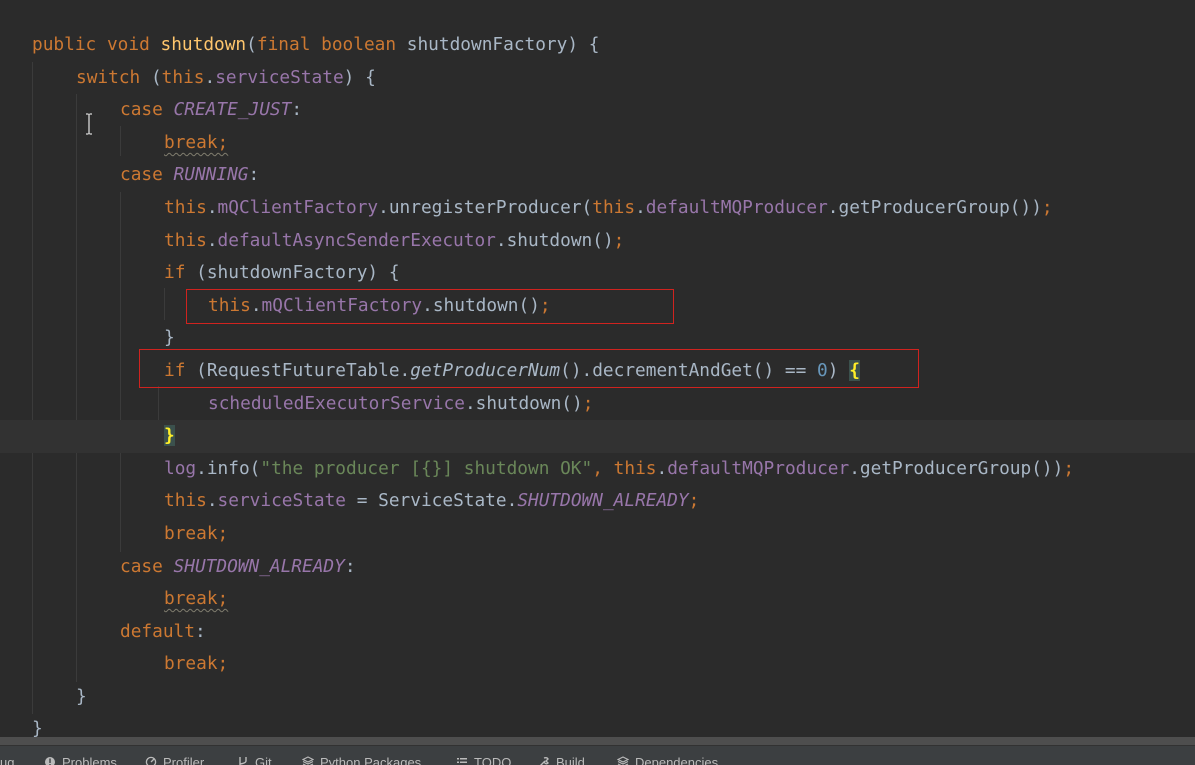 The height and width of the screenshot is (765, 1195). I want to click on matched-brace: }, so click(169, 436).